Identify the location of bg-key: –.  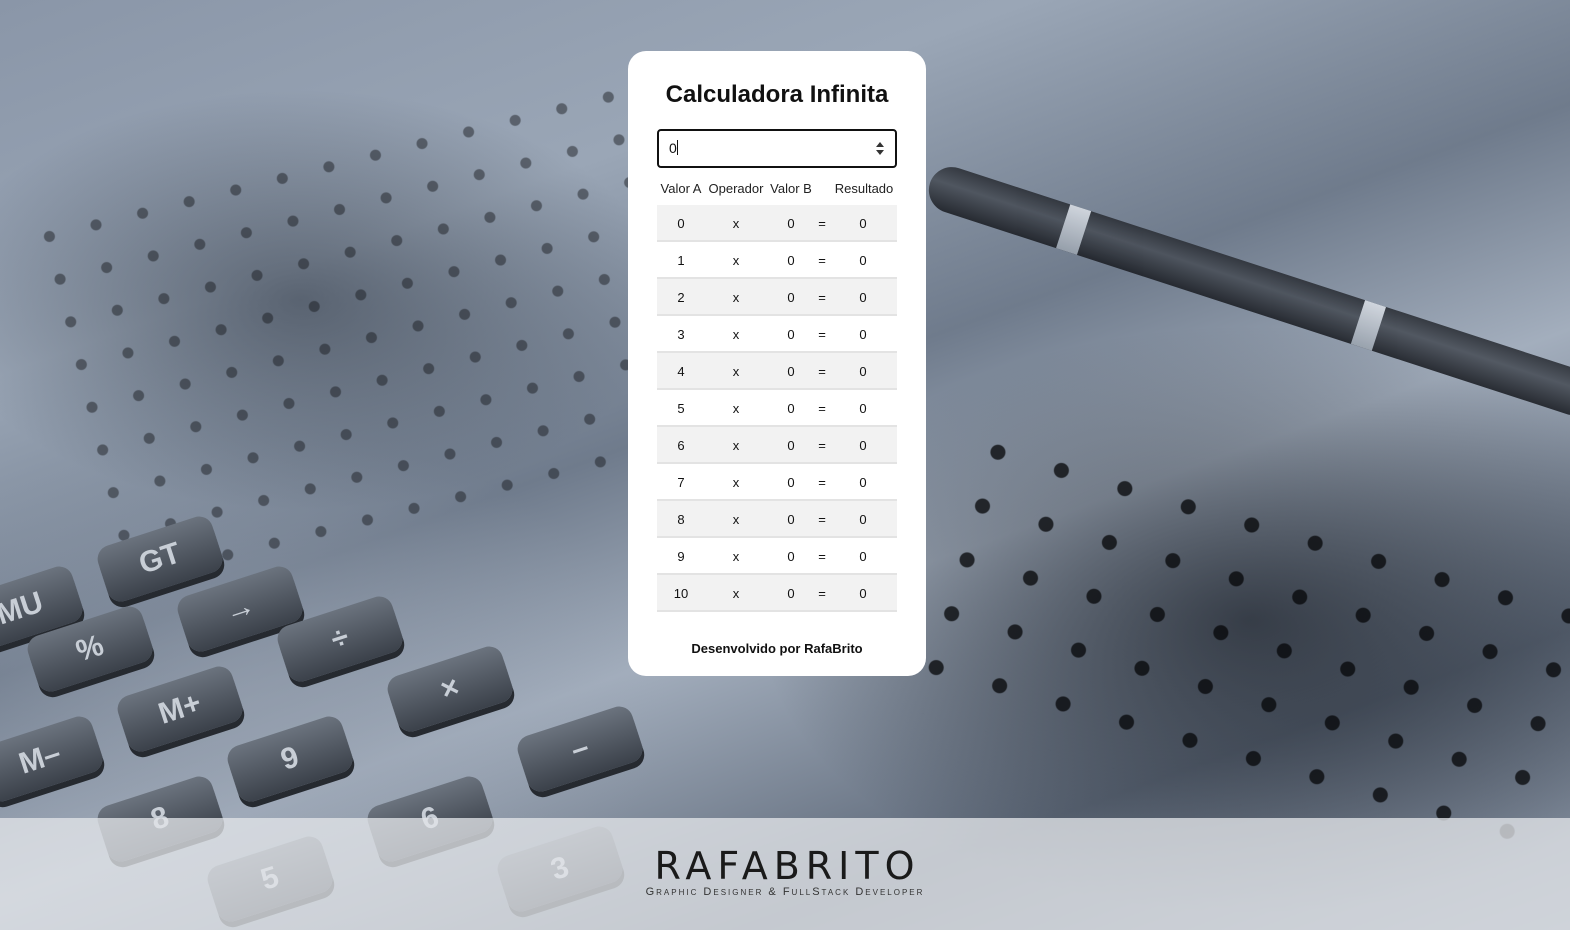
(580, 749).